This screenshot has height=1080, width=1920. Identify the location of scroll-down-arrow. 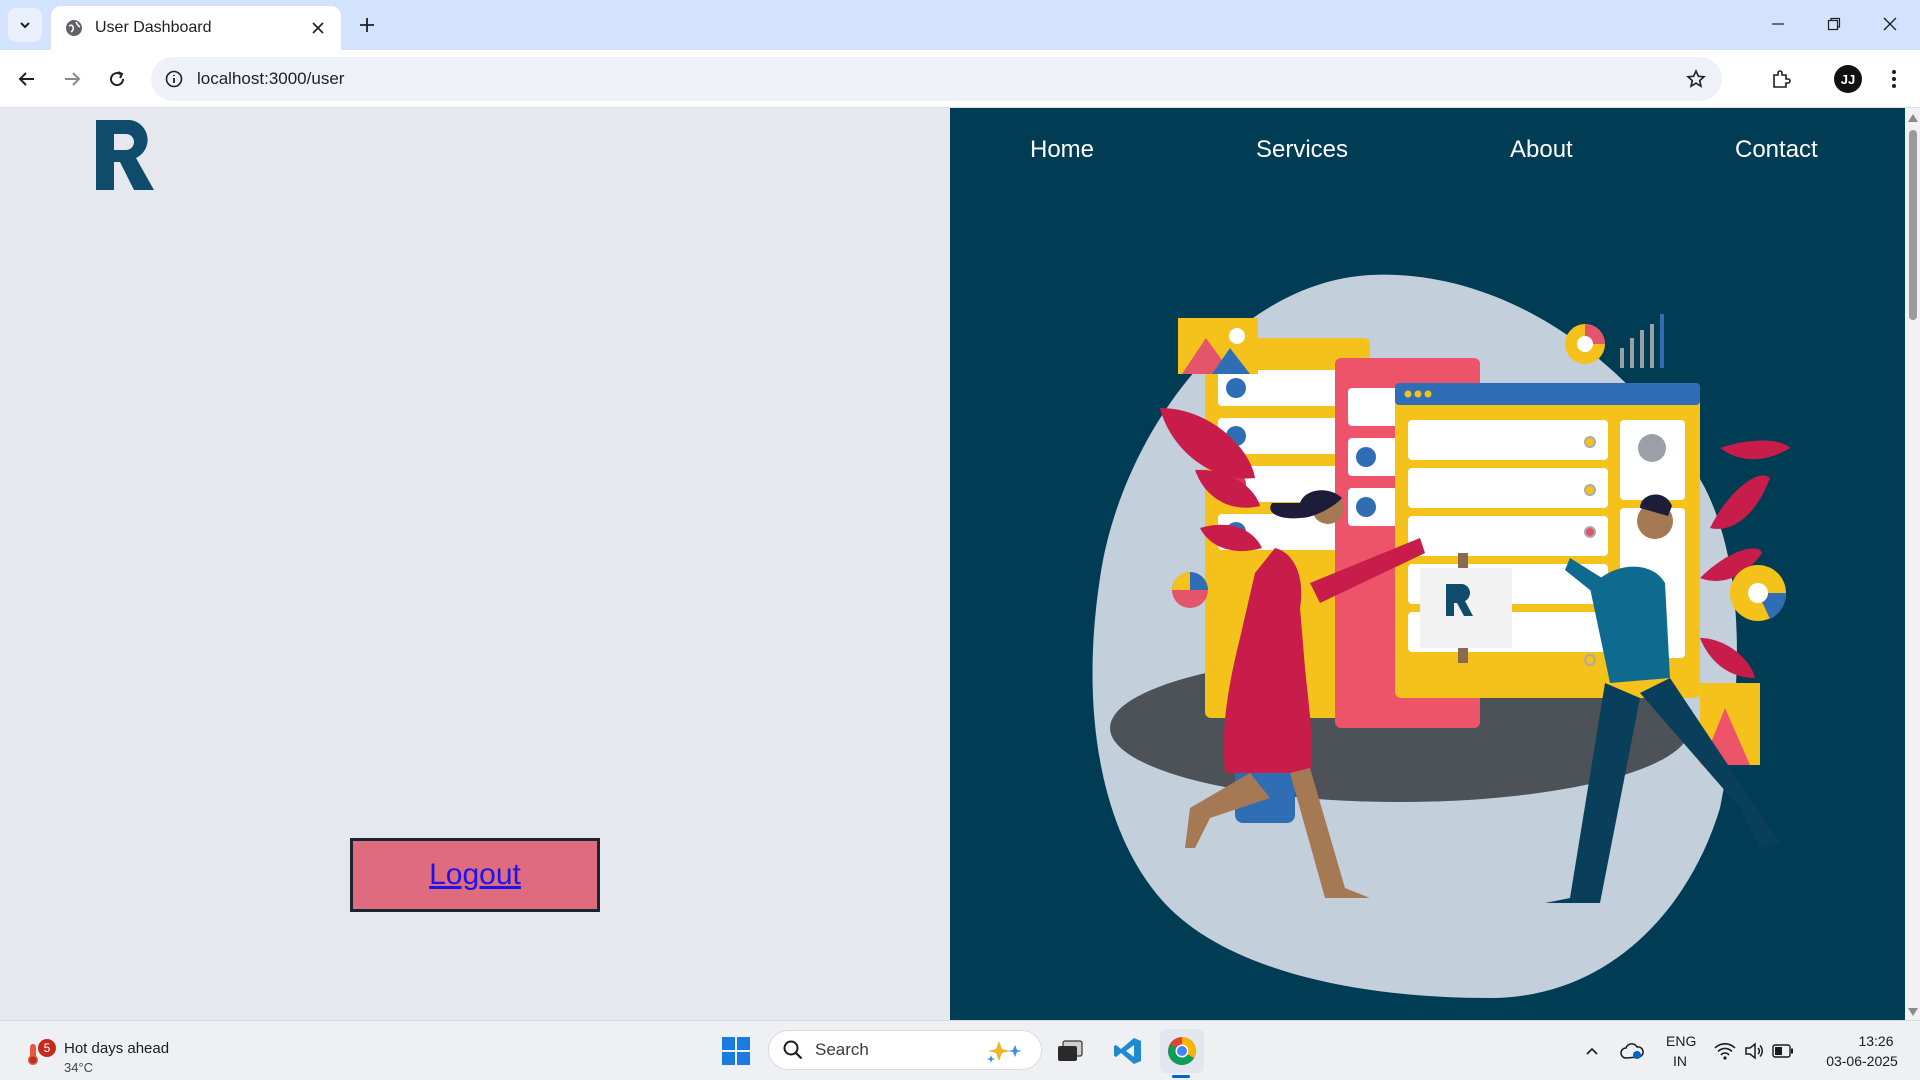
(1912, 1011).